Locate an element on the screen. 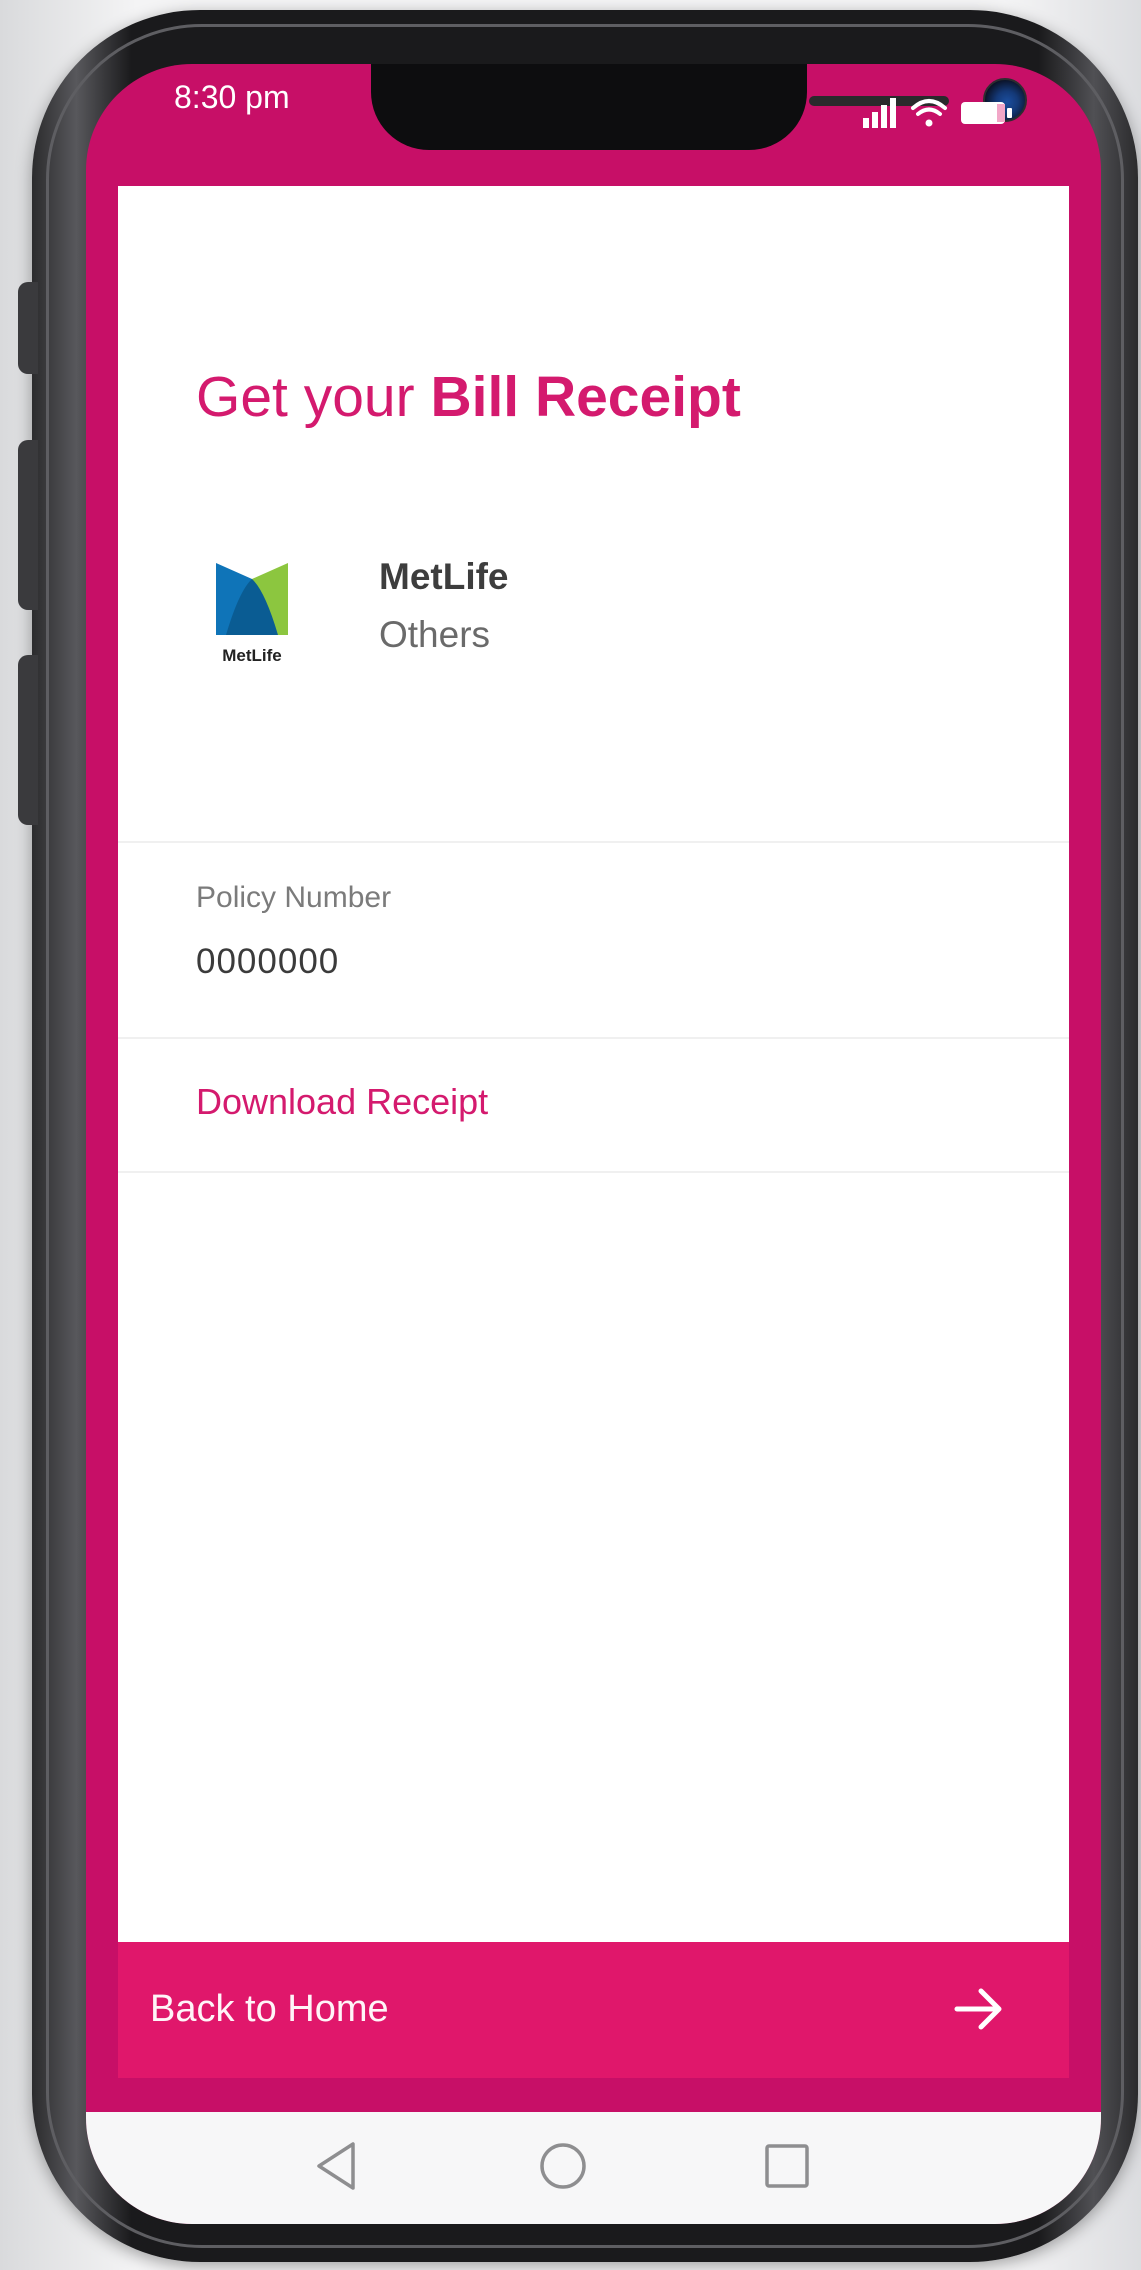 The width and height of the screenshot is (1141, 2270). arrow-right-icon is located at coordinates (978, 2009).